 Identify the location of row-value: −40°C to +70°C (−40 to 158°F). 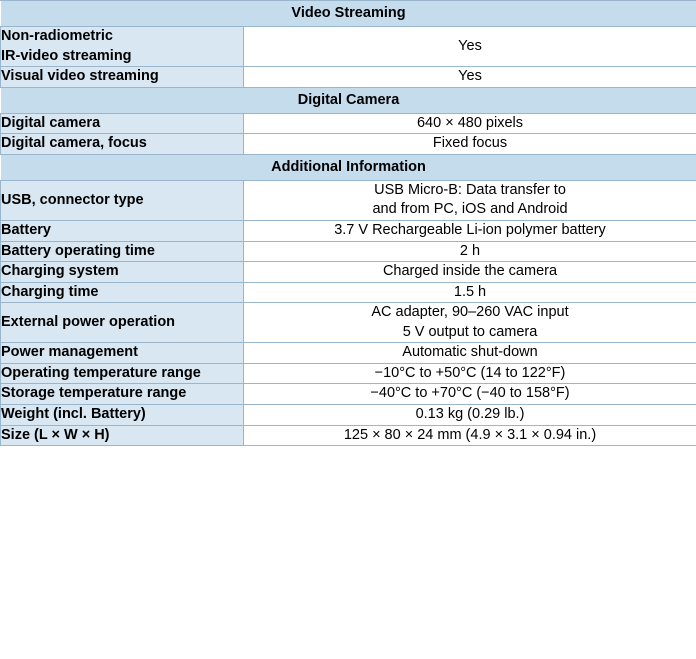
(469, 394).